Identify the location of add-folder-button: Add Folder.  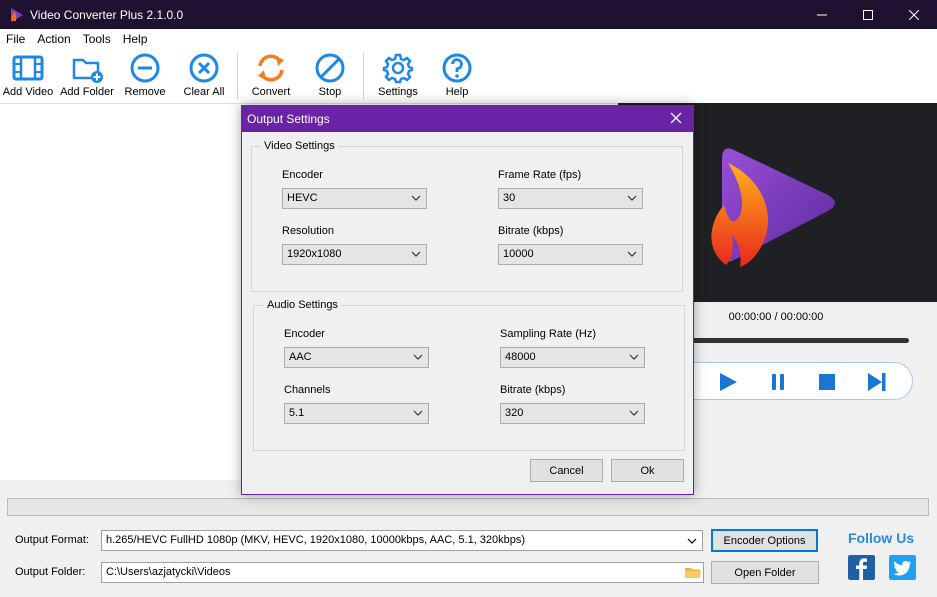
(87, 76).